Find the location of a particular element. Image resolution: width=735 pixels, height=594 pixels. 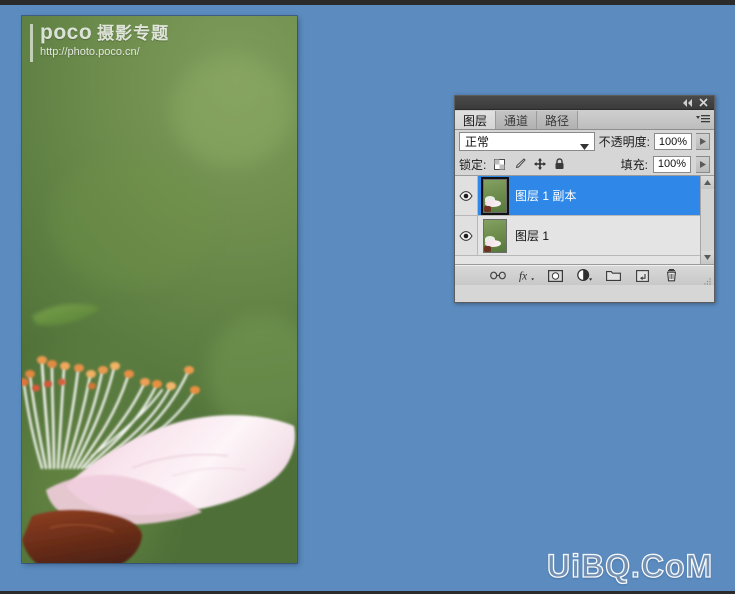

blend-mode-value: 正常 is located at coordinates (477, 142).